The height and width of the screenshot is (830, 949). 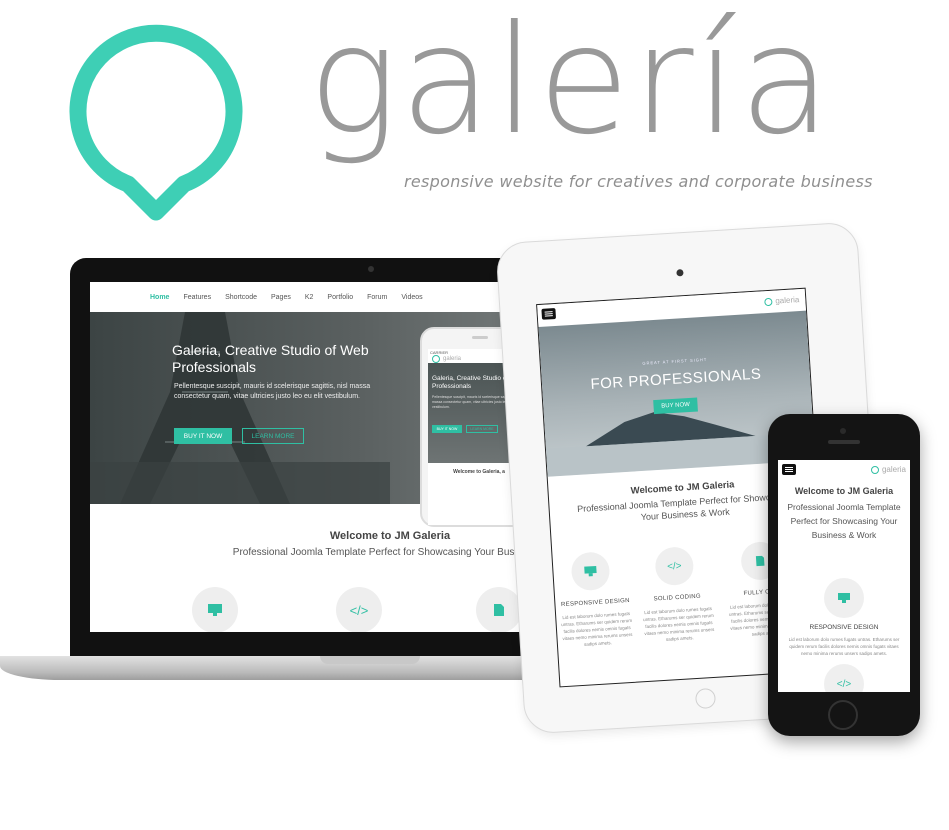 What do you see at coordinates (370, 660) in the screenshot?
I see `laptop-notch` at bounding box center [370, 660].